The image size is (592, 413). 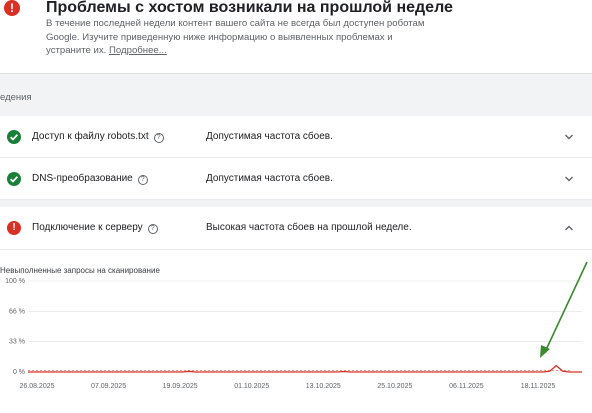 I want to click on section-label: едения, so click(x=16, y=97).